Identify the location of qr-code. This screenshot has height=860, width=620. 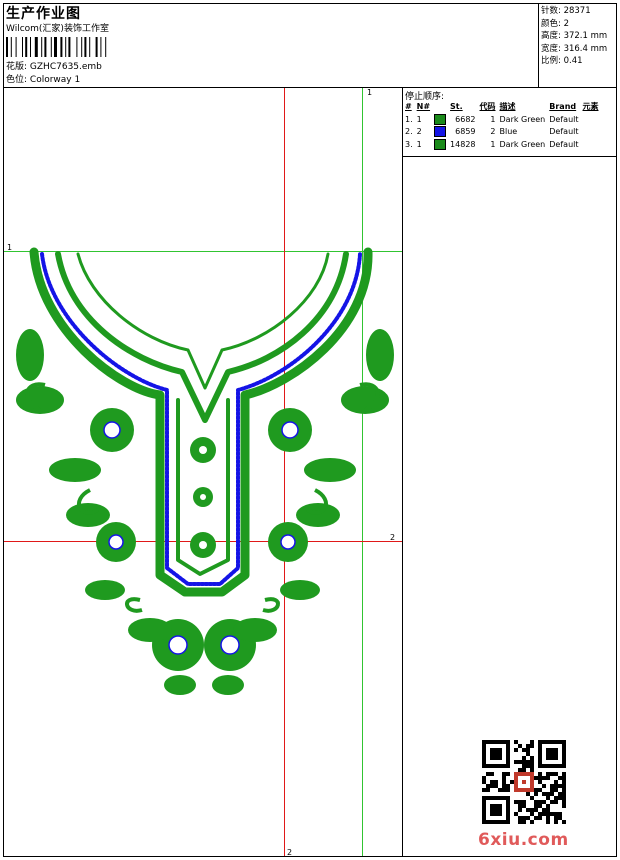
(524, 782).